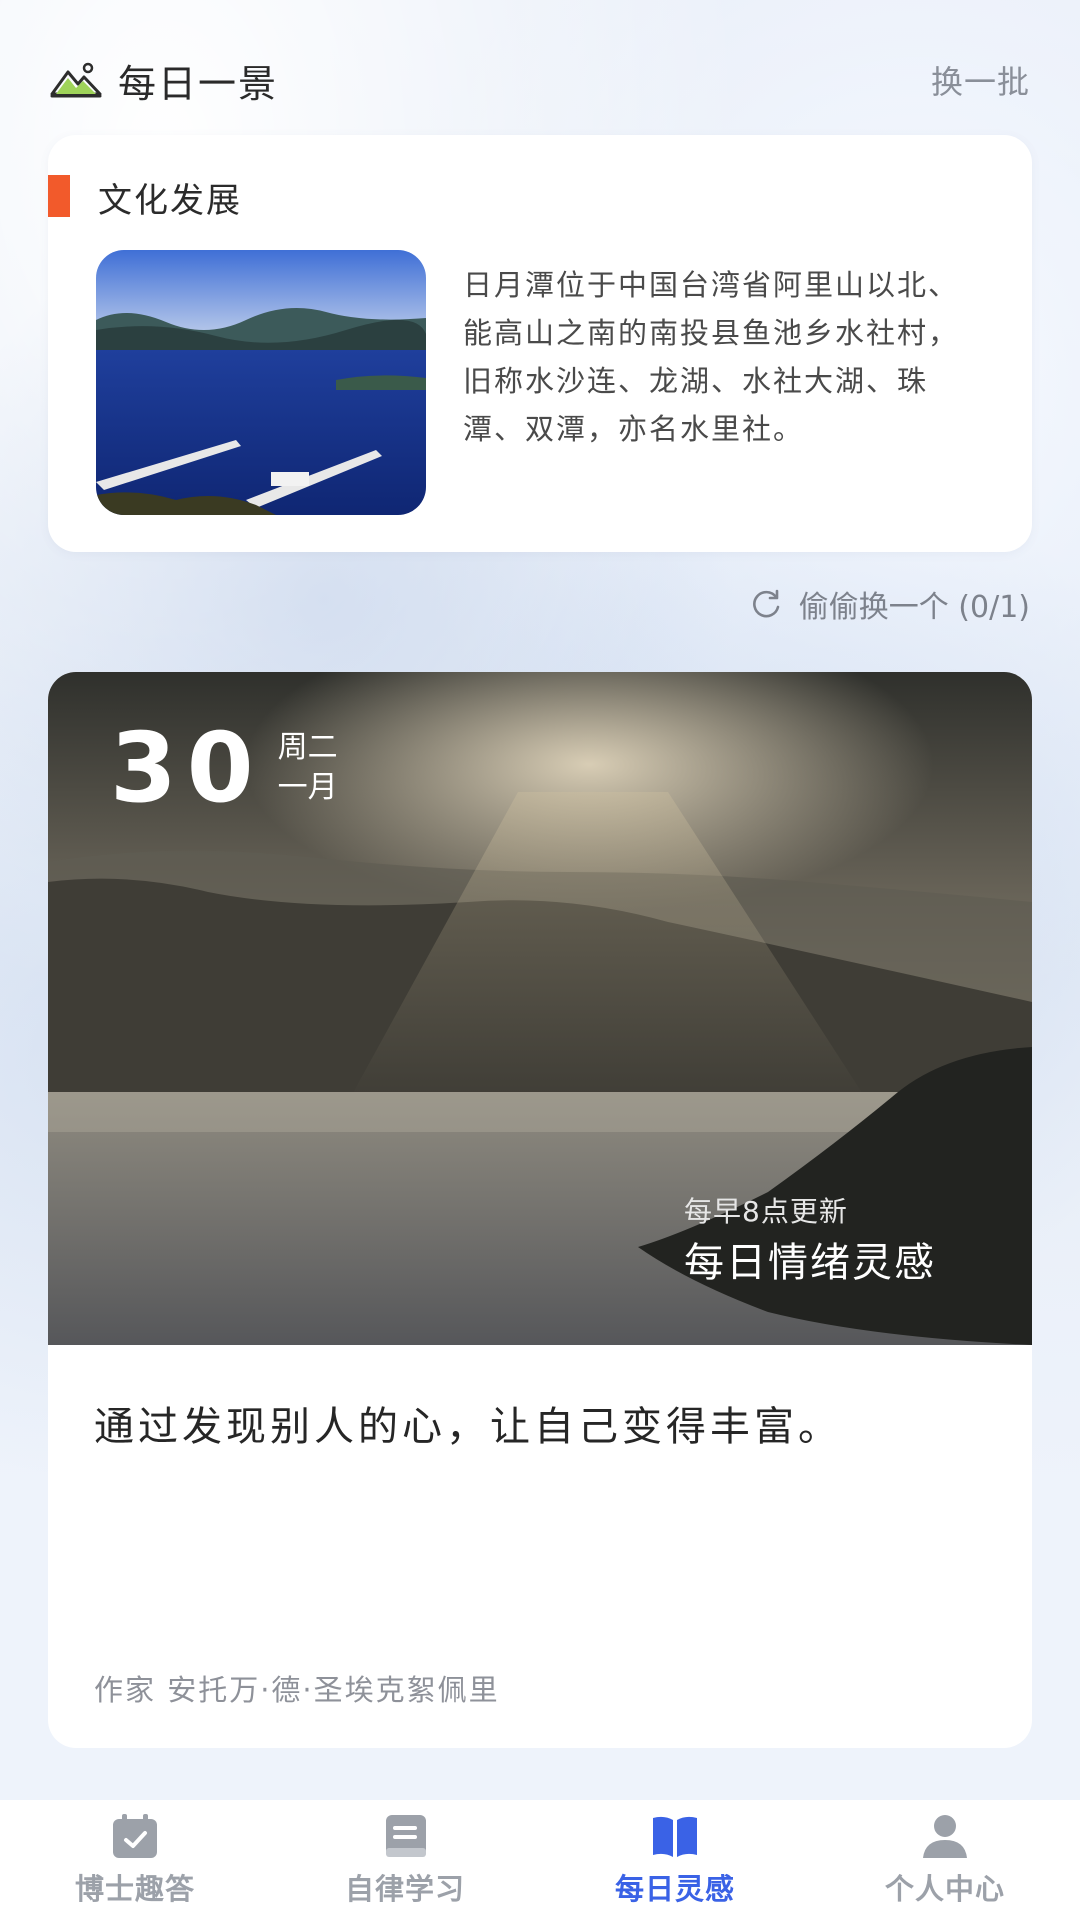  What do you see at coordinates (307, 747) in the screenshot?
I see `date-weekday: 周二` at bounding box center [307, 747].